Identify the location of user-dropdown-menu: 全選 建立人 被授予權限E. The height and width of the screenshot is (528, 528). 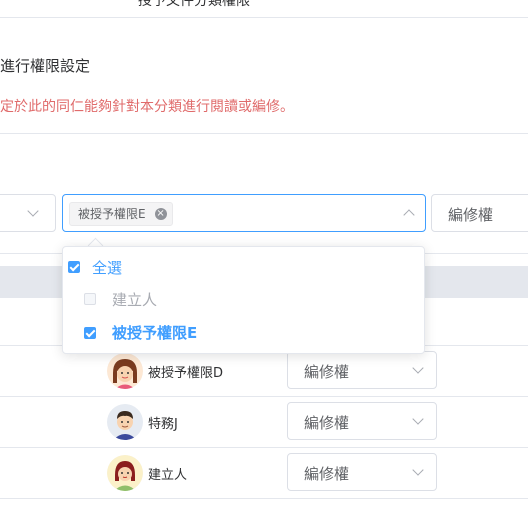
(243, 300).